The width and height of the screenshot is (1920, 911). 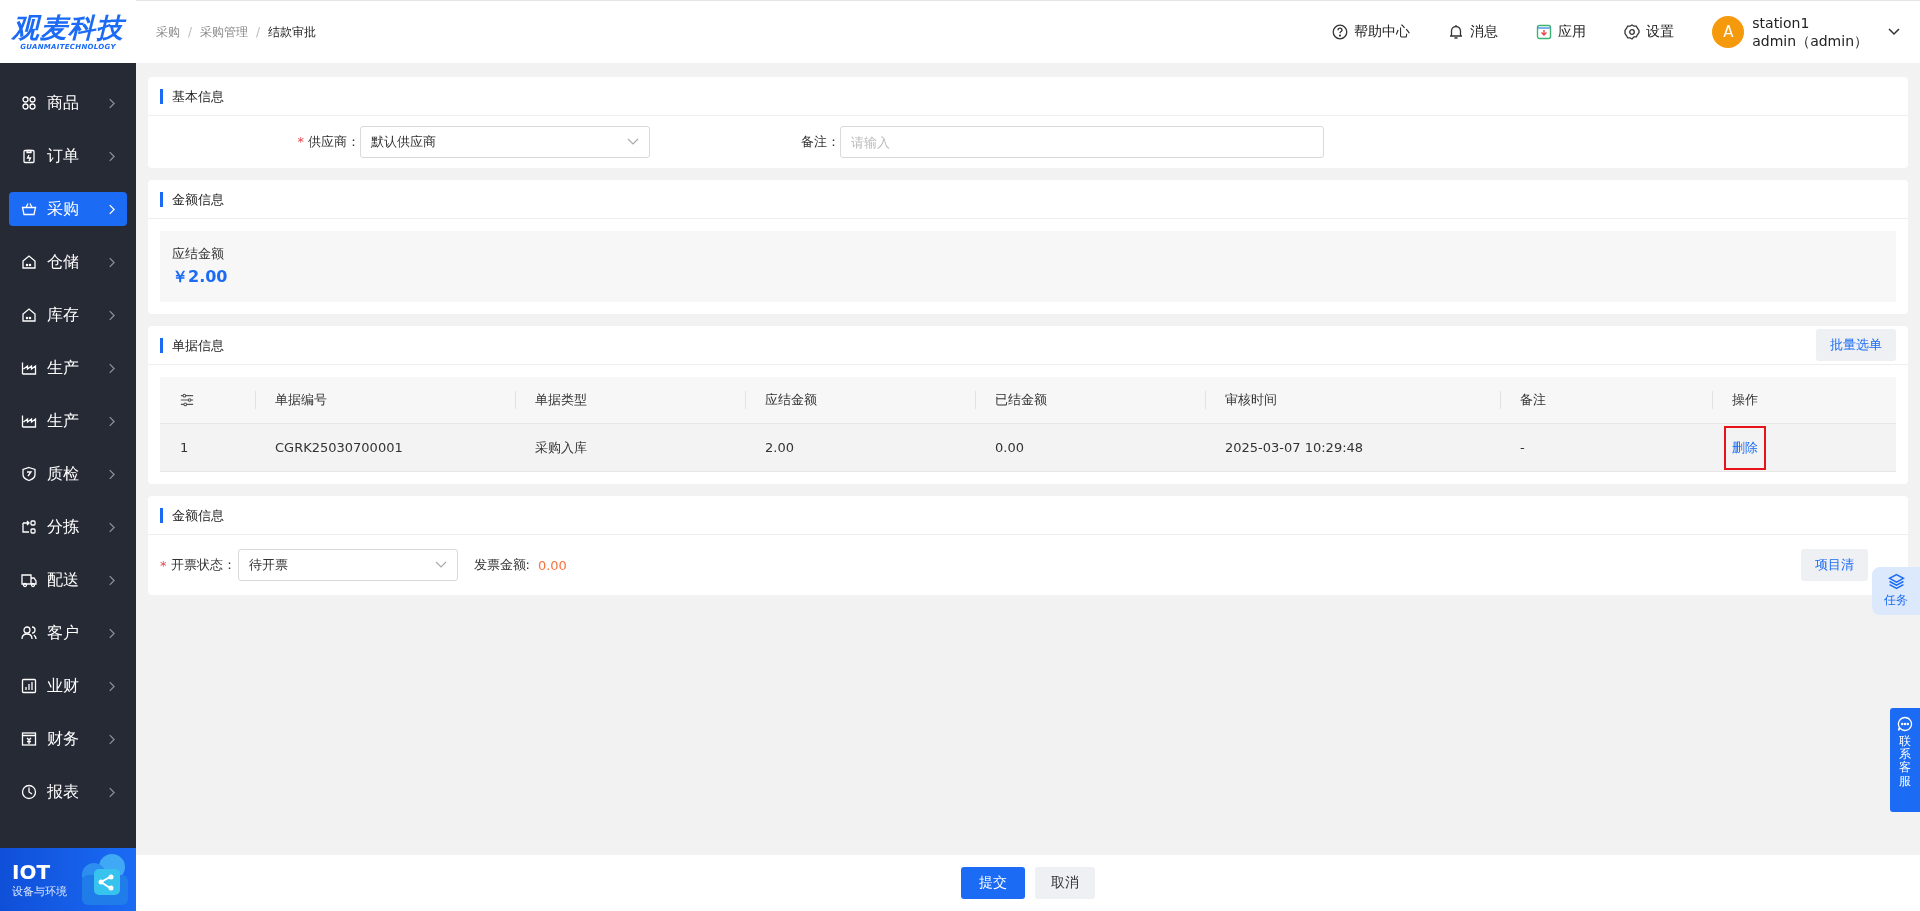 What do you see at coordinates (292, 32) in the screenshot?
I see `breadcrumb-item: 结款审批` at bounding box center [292, 32].